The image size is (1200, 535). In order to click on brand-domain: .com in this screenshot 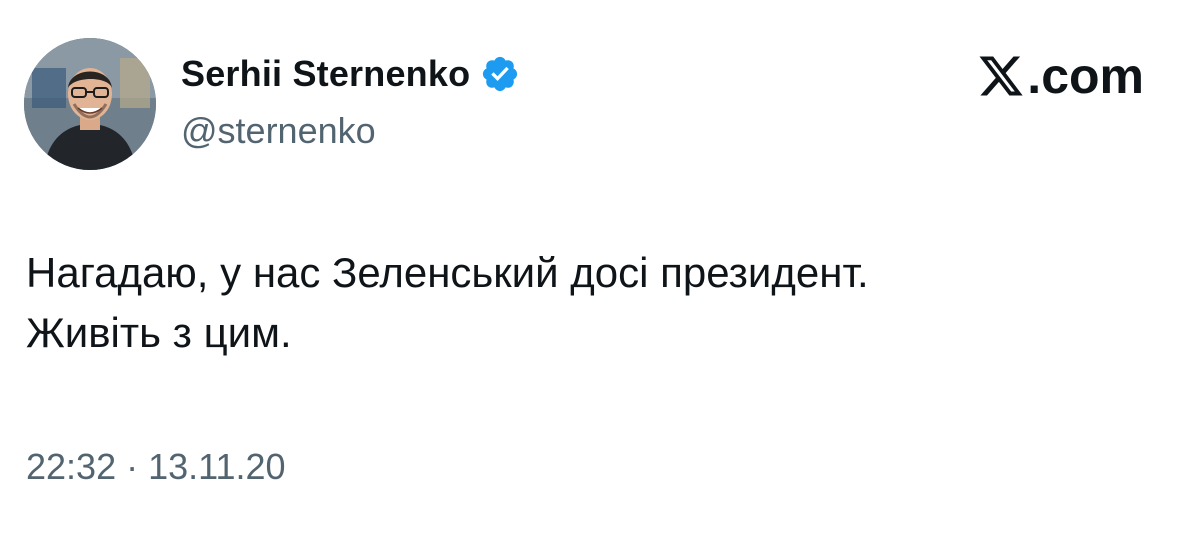, I will do `click(1085, 76)`.